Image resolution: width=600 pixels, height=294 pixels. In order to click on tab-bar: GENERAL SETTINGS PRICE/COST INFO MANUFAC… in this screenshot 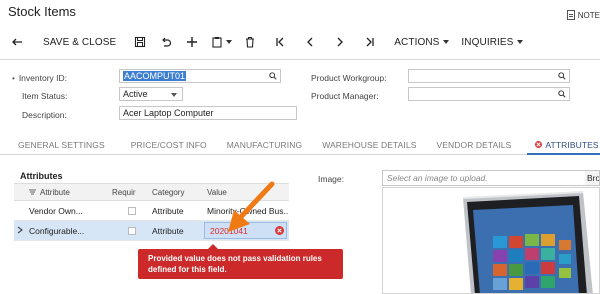, I will do `click(300, 145)`.